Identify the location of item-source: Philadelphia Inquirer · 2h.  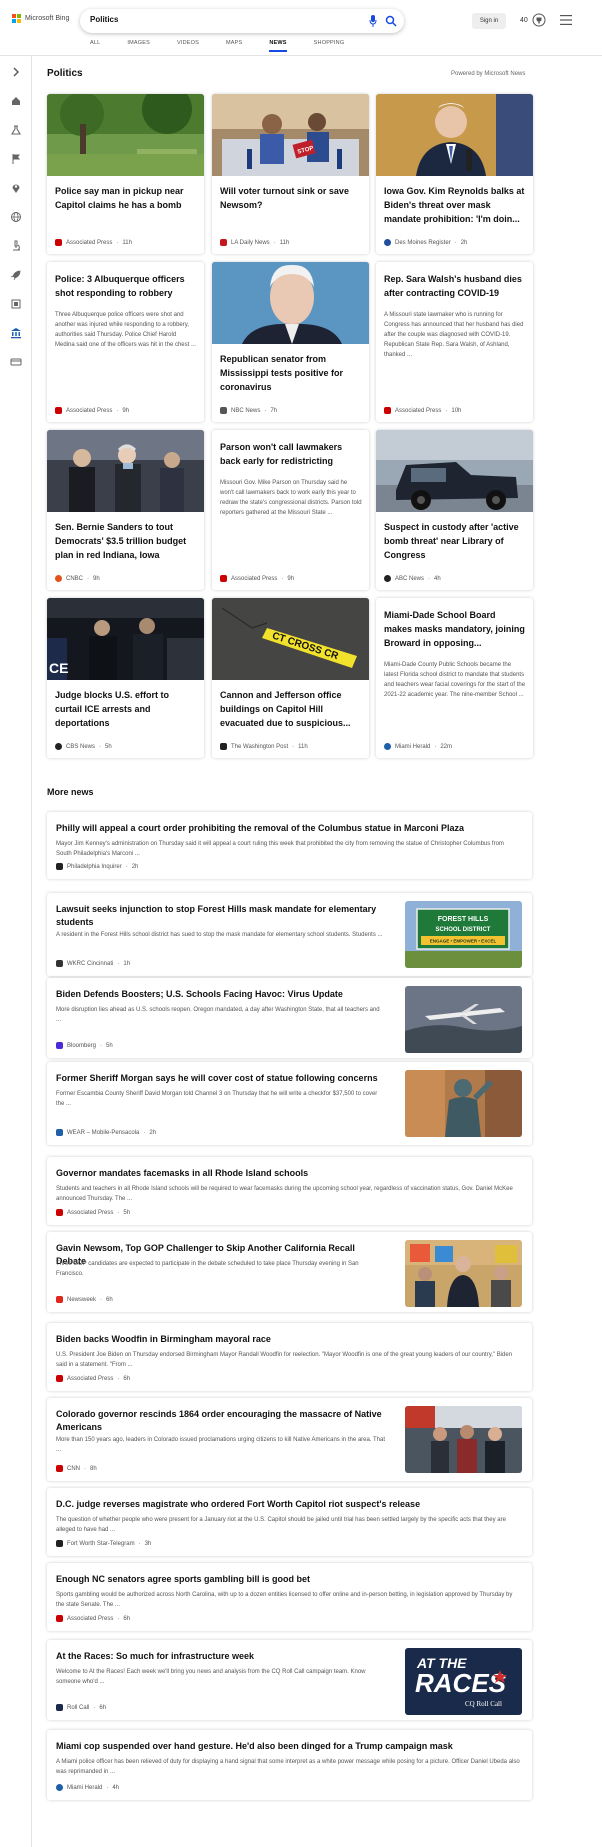
(97, 866).